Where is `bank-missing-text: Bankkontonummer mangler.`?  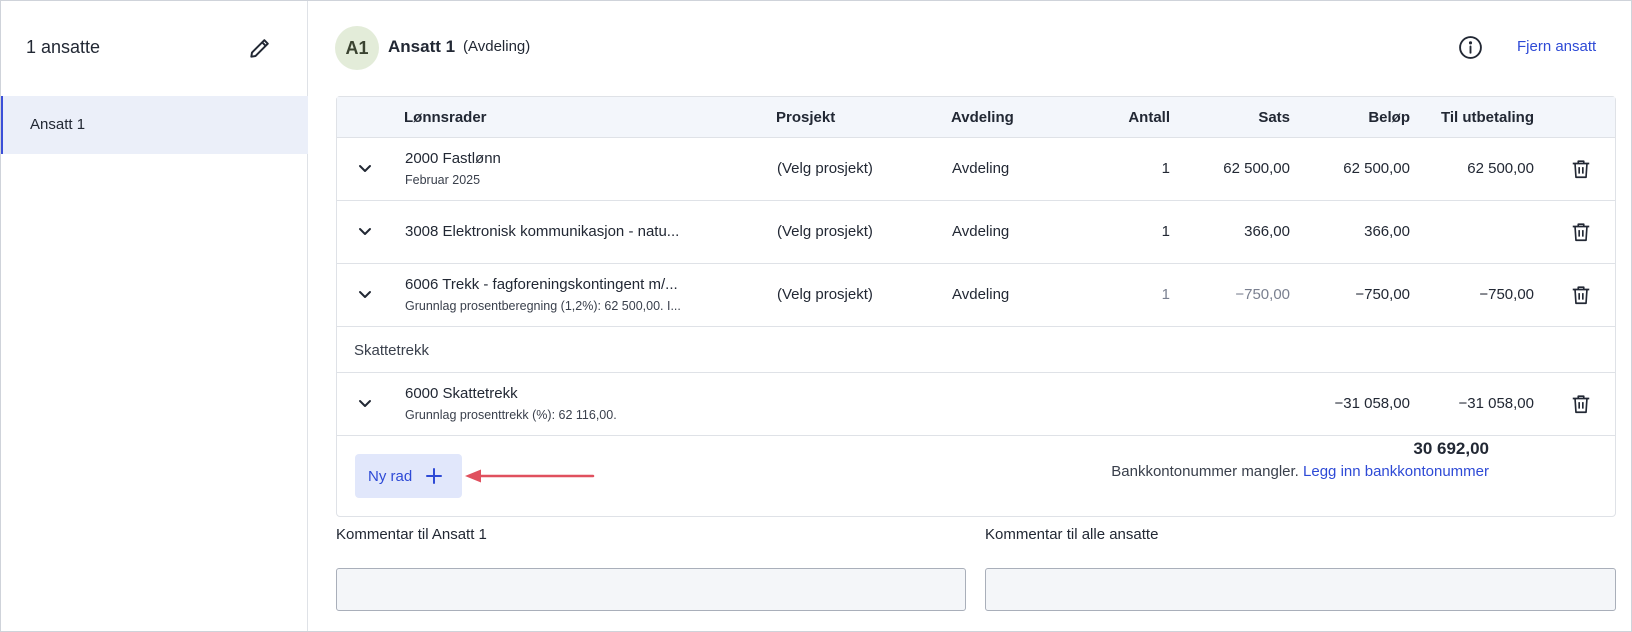
bank-missing-text: Bankkontonummer mangler. is located at coordinates (1205, 471).